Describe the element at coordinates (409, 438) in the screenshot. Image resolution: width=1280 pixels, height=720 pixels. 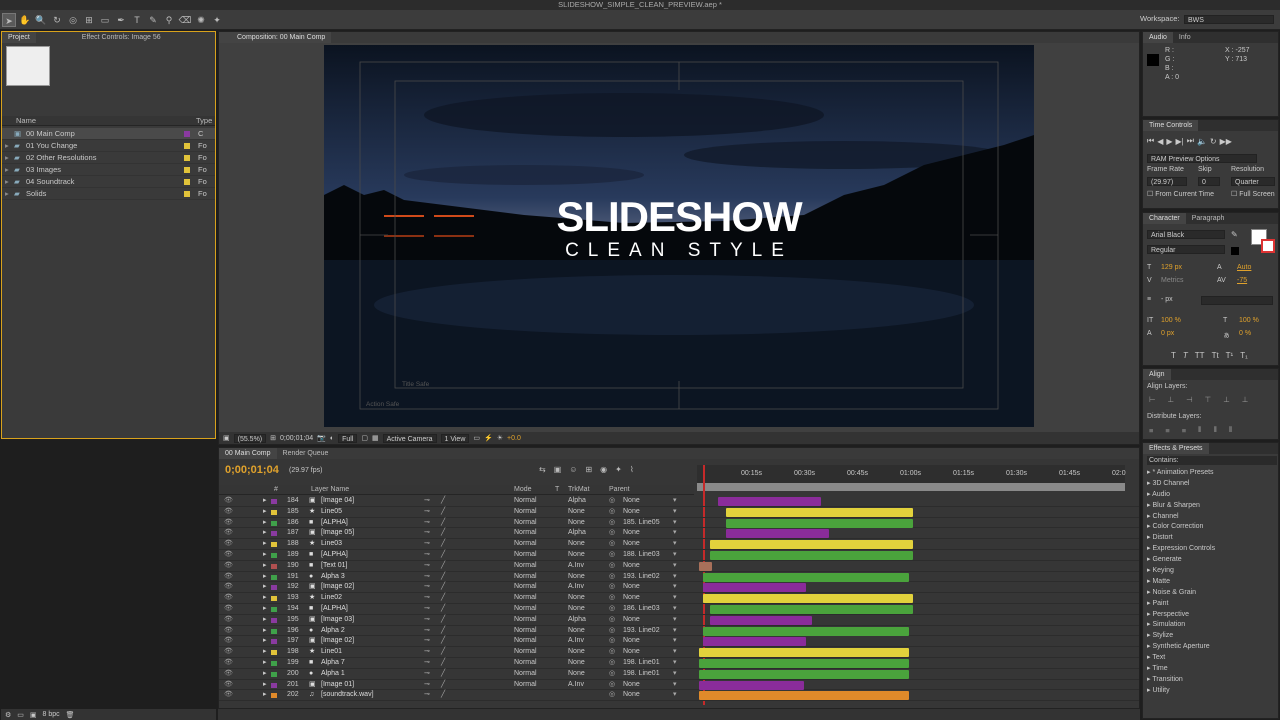
I see `camera-dropdown: Active Camera` at that location.